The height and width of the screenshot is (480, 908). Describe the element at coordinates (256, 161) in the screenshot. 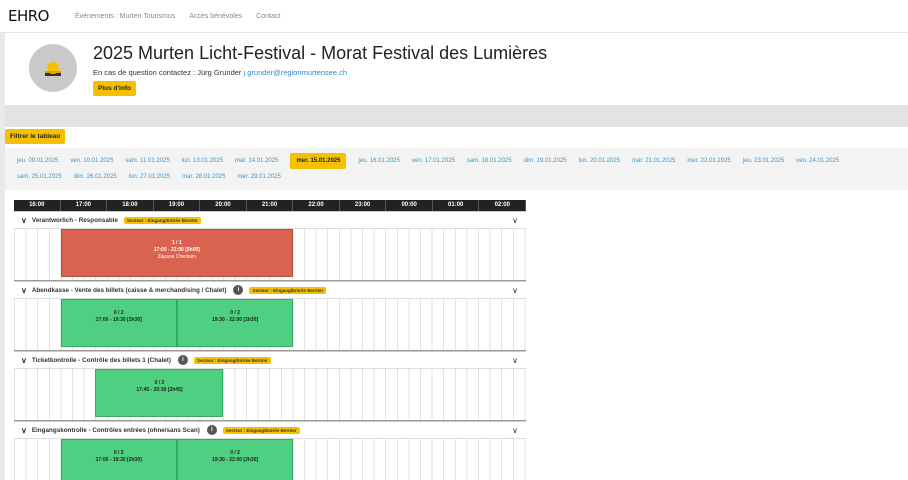

I see `date-tab: mar. 14.01.2025` at that location.